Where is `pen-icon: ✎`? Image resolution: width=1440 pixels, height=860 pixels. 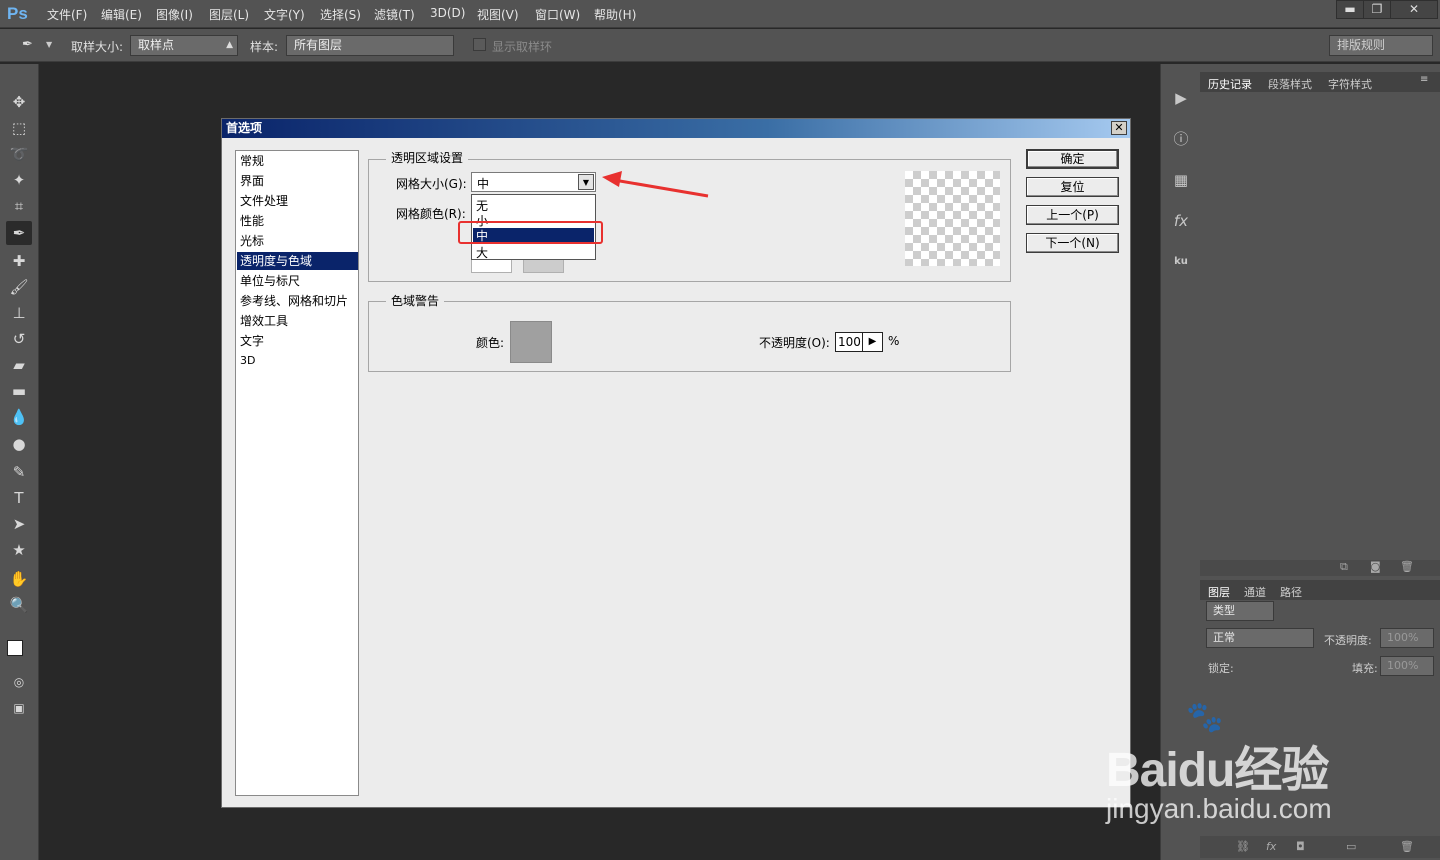 pen-icon: ✎ is located at coordinates (19, 472).